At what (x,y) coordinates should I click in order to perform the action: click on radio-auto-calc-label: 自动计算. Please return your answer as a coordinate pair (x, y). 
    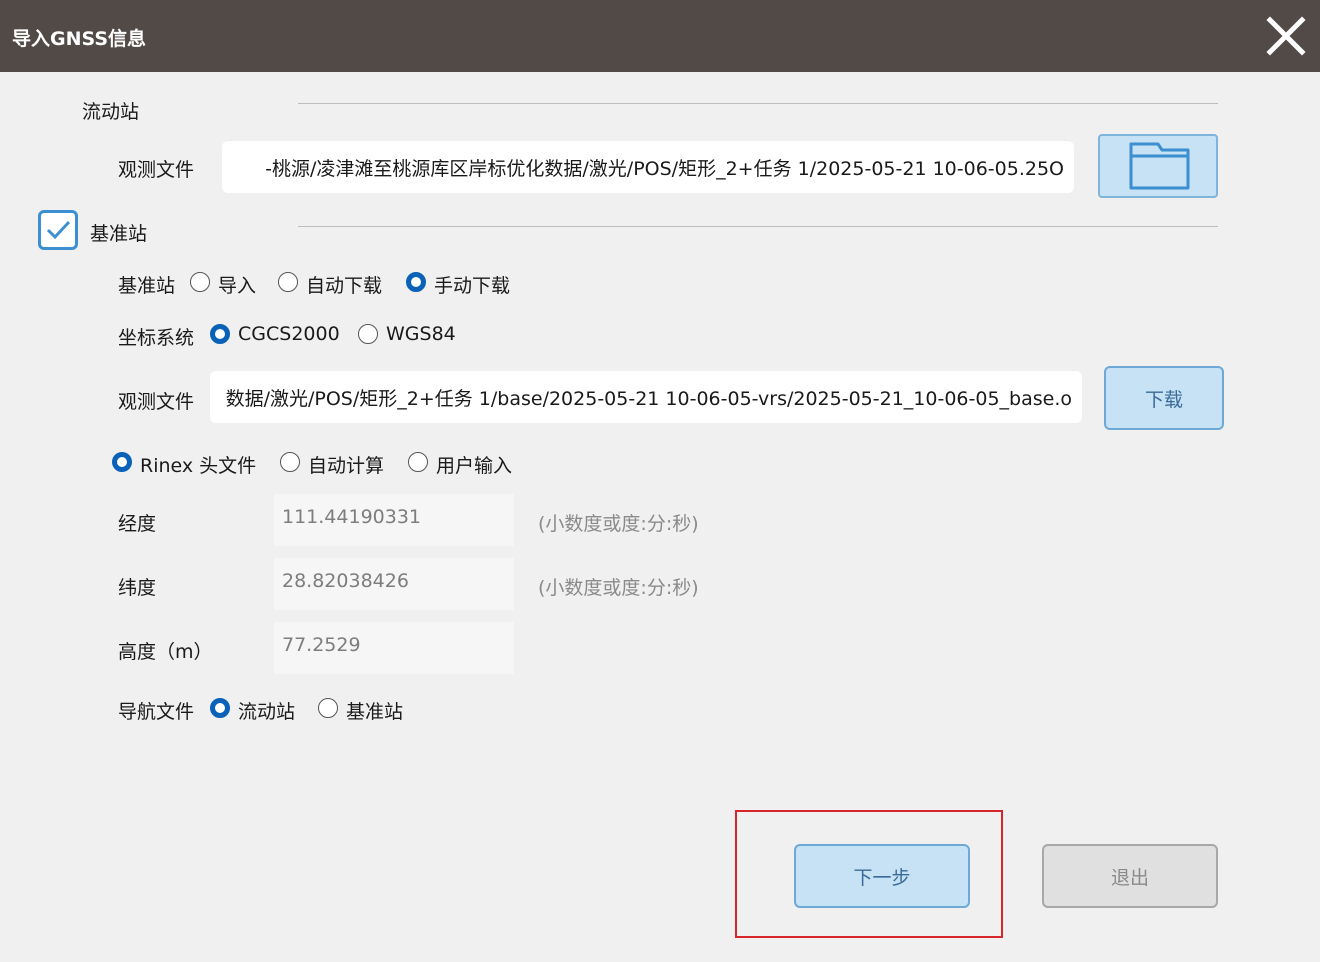
    Looking at the image, I should click on (346, 464).